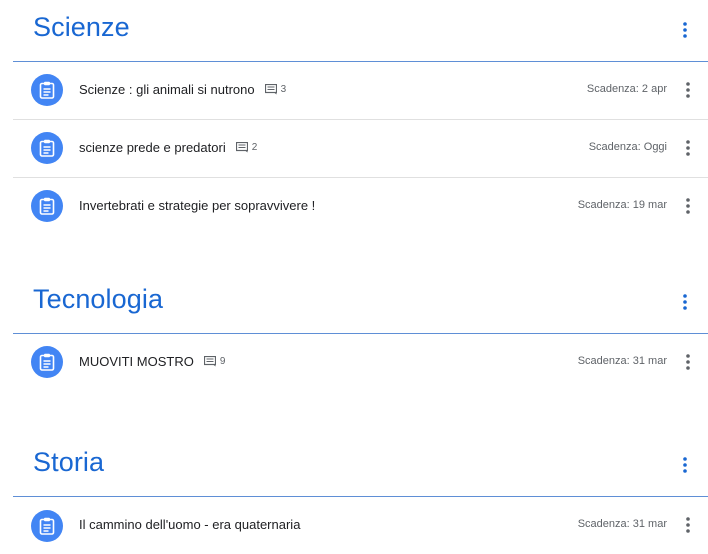  What do you see at coordinates (354, 303) in the screenshot?
I see `topic-header: Tecnologia` at bounding box center [354, 303].